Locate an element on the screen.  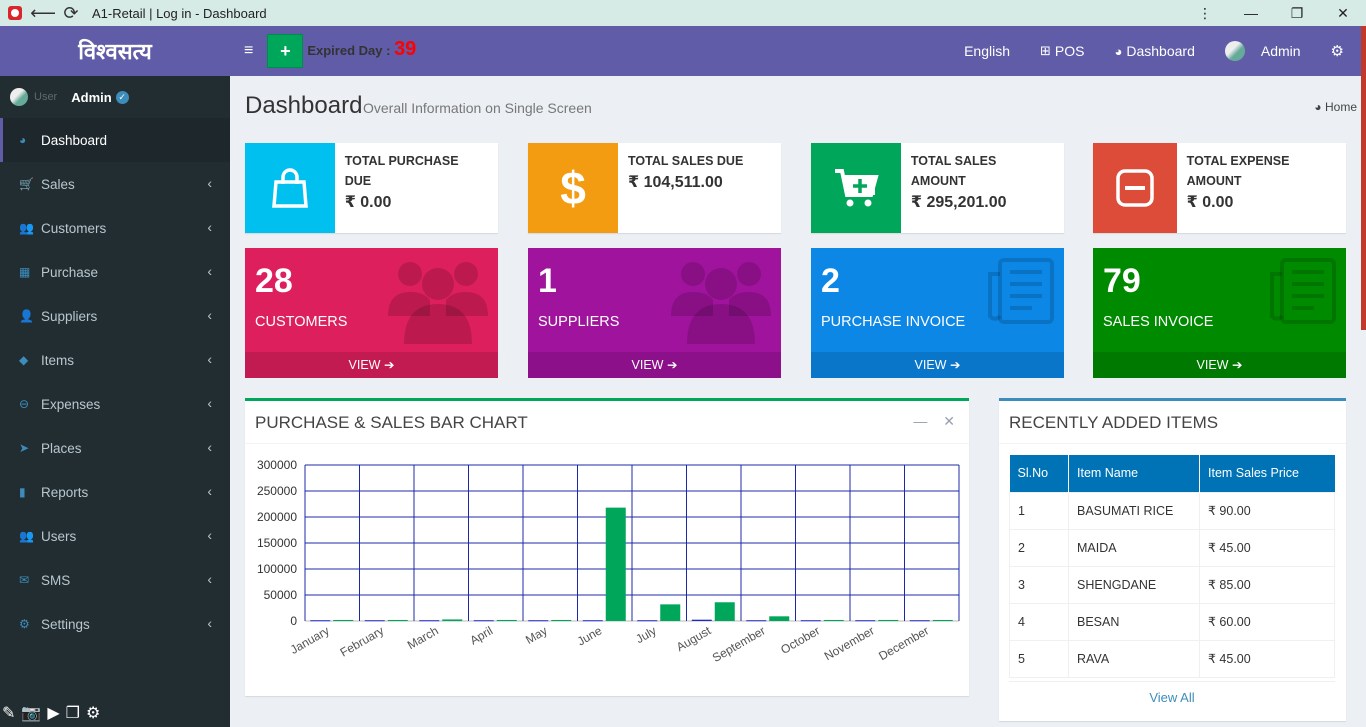
cell-slno: 1 is located at coordinates (1039, 510).